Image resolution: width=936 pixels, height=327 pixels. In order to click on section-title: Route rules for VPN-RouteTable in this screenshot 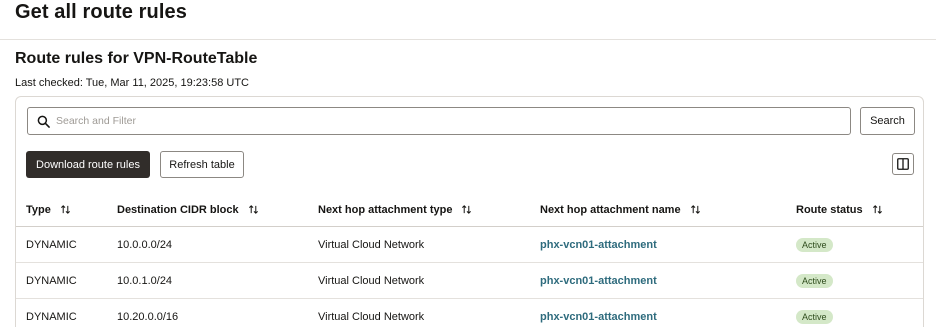, I will do `click(136, 58)`.